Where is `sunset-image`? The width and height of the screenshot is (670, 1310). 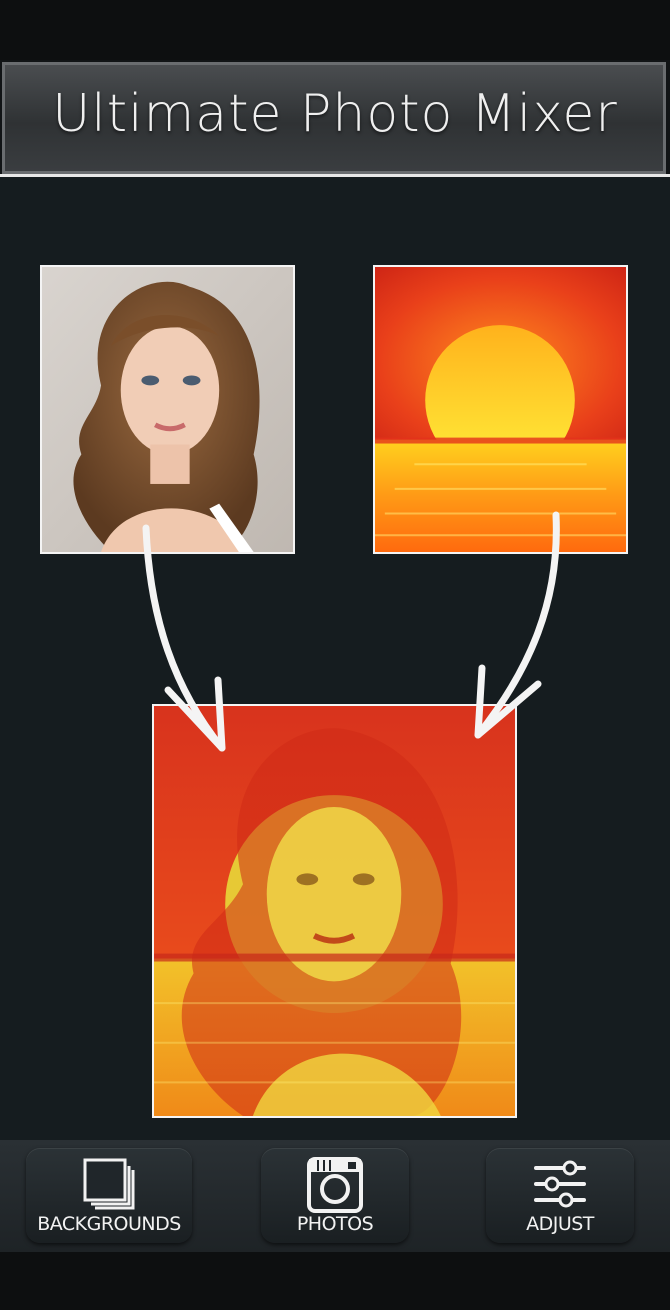
sunset-image is located at coordinates (500, 409).